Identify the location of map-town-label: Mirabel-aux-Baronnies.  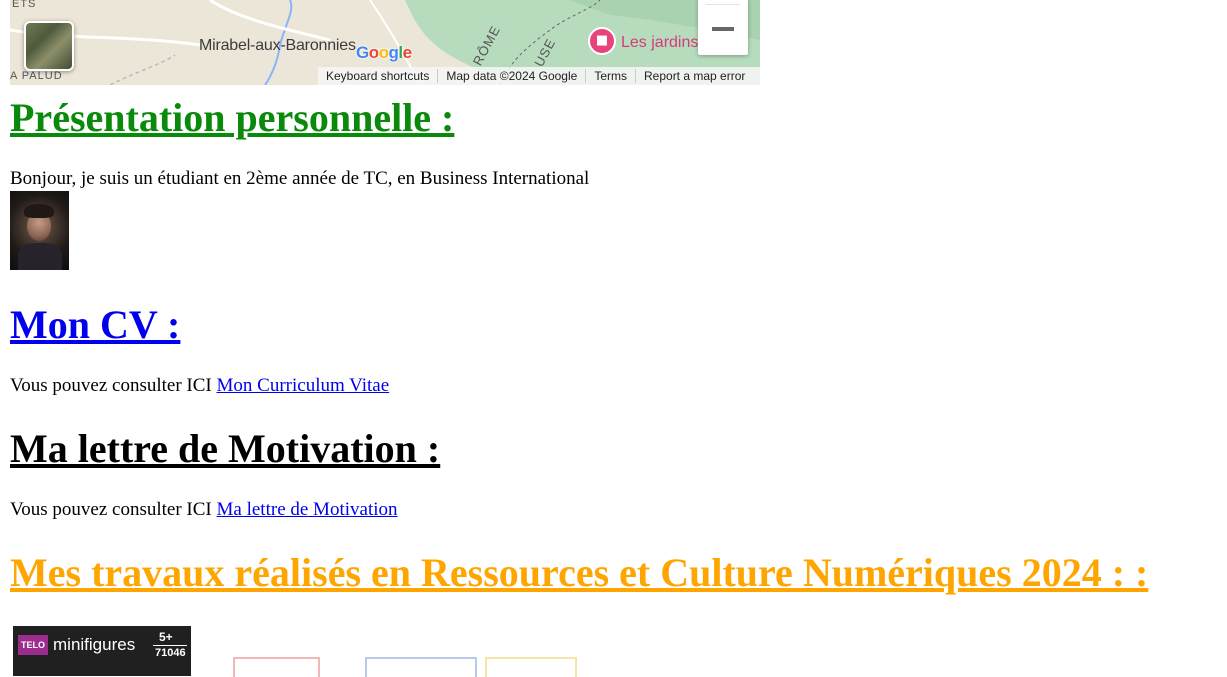
(277, 45).